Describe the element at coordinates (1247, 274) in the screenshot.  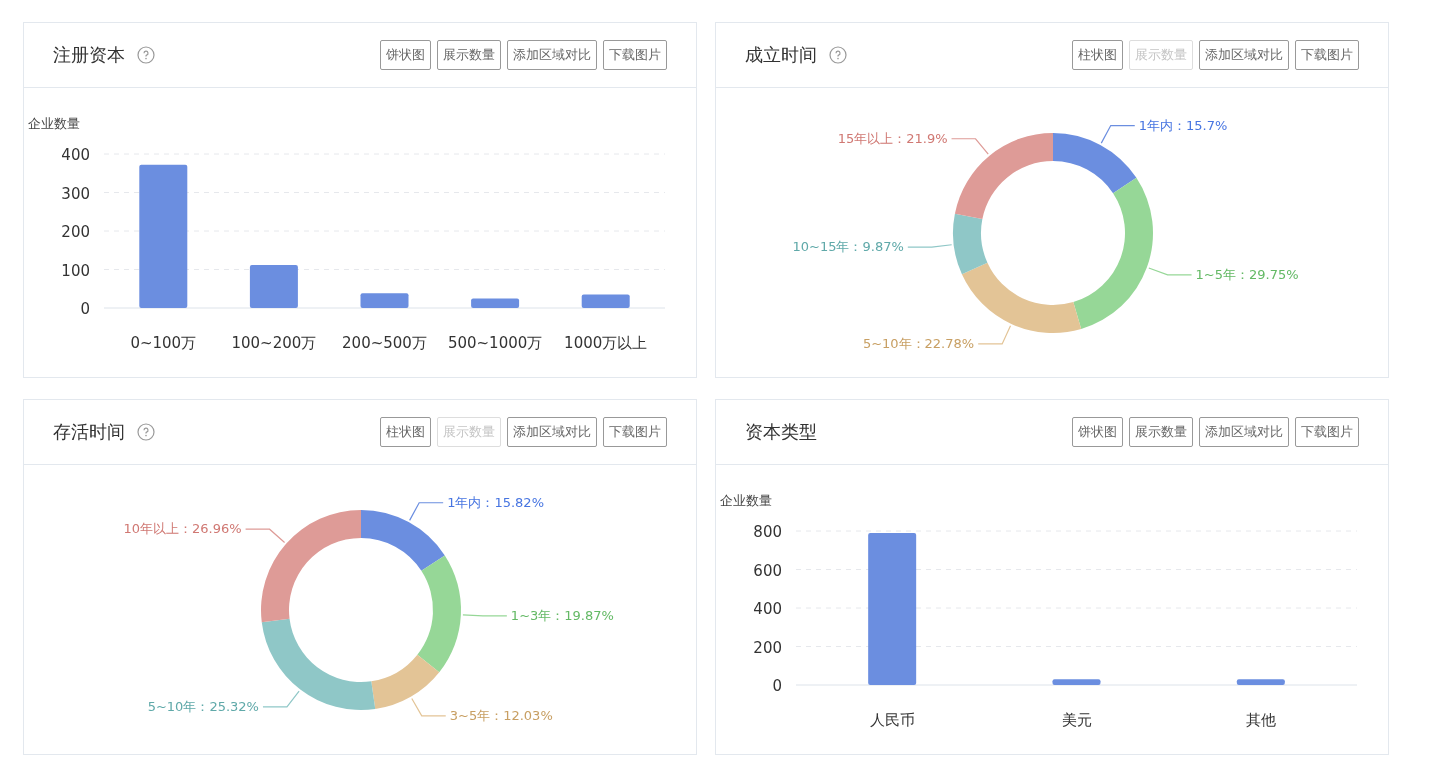
I see `slice-label: 1~5年：29.75%` at that location.